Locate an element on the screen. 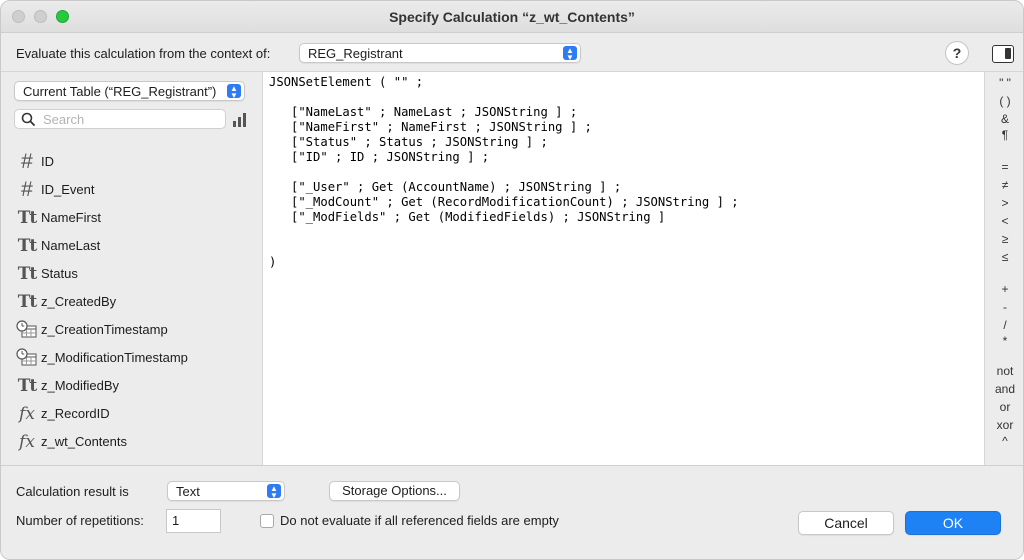 The image size is (1024, 560). field-label: ID is located at coordinates (47, 161).